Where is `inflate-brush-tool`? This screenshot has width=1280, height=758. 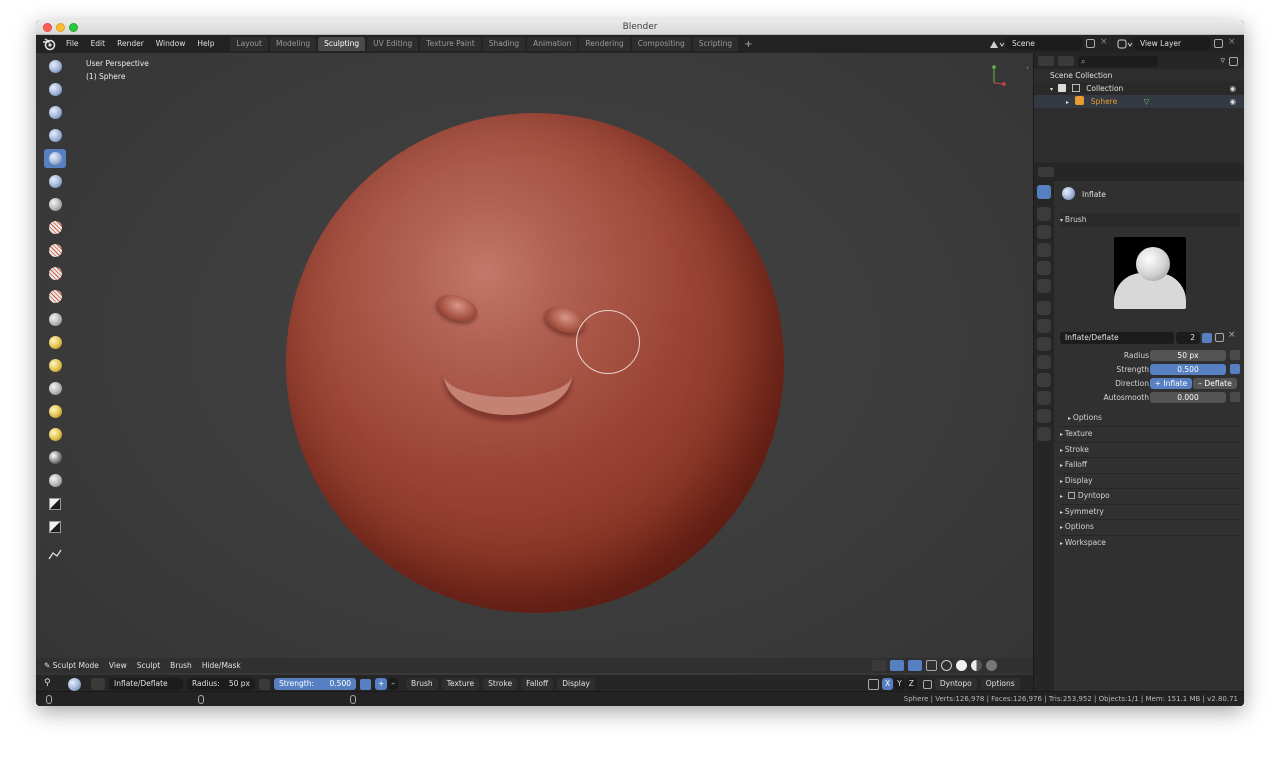
inflate-brush-tool is located at coordinates (55, 158).